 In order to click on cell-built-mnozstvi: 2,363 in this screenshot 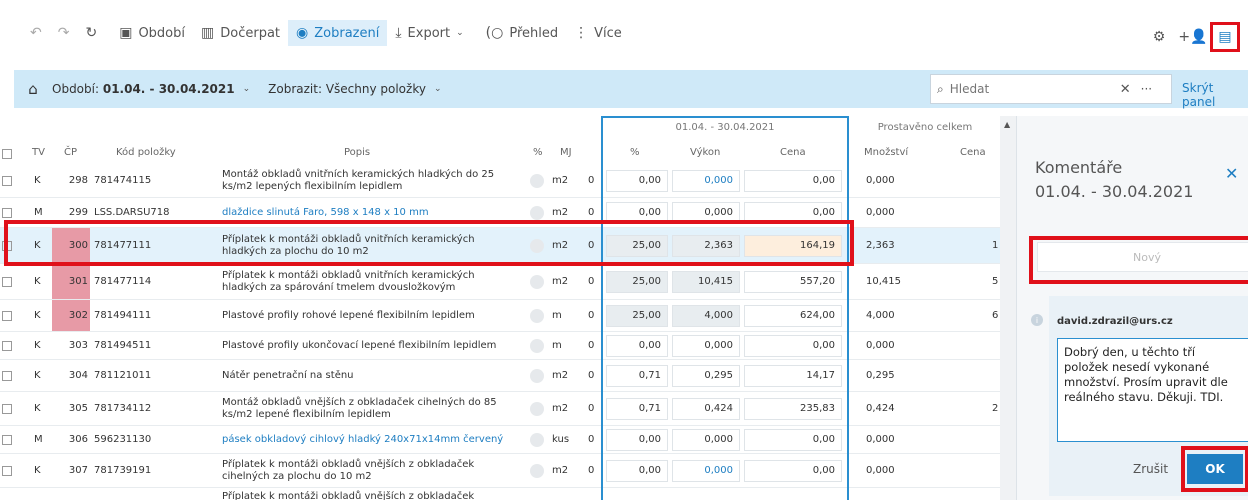, I will do `click(880, 245)`.